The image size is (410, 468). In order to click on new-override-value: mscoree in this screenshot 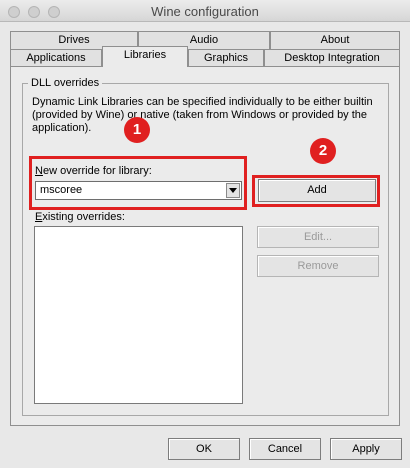, I will do `click(61, 190)`.